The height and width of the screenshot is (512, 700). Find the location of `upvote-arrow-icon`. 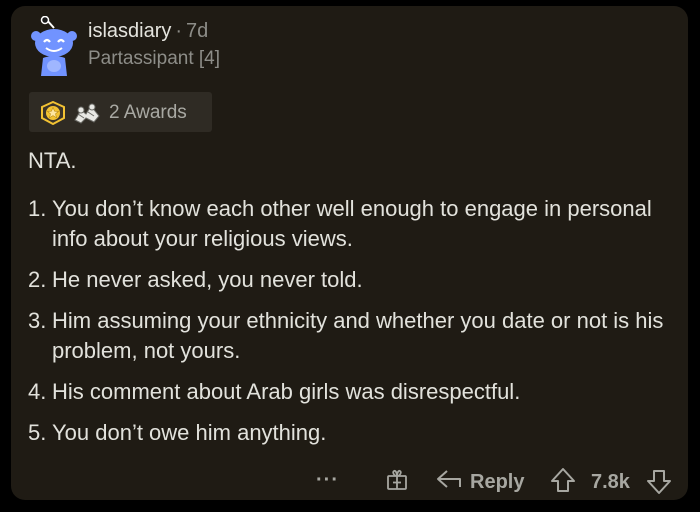

upvote-arrow-icon is located at coordinates (563, 483).